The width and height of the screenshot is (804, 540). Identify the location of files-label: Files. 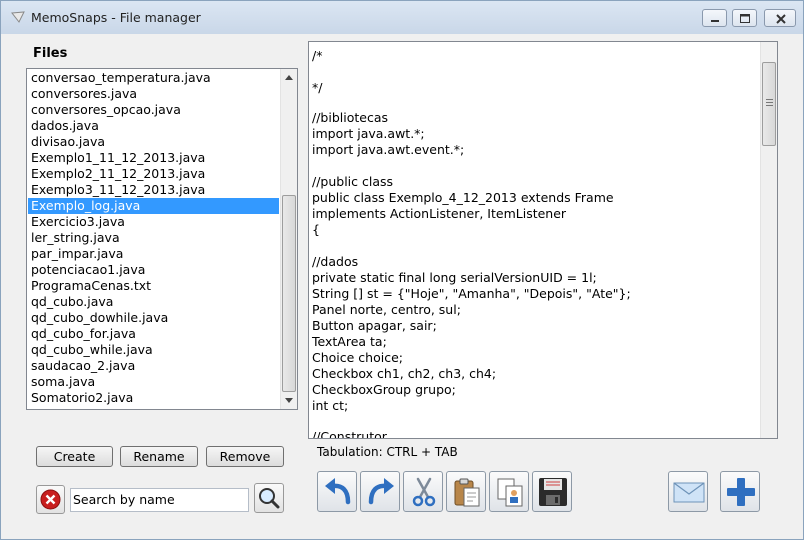
(50, 53).